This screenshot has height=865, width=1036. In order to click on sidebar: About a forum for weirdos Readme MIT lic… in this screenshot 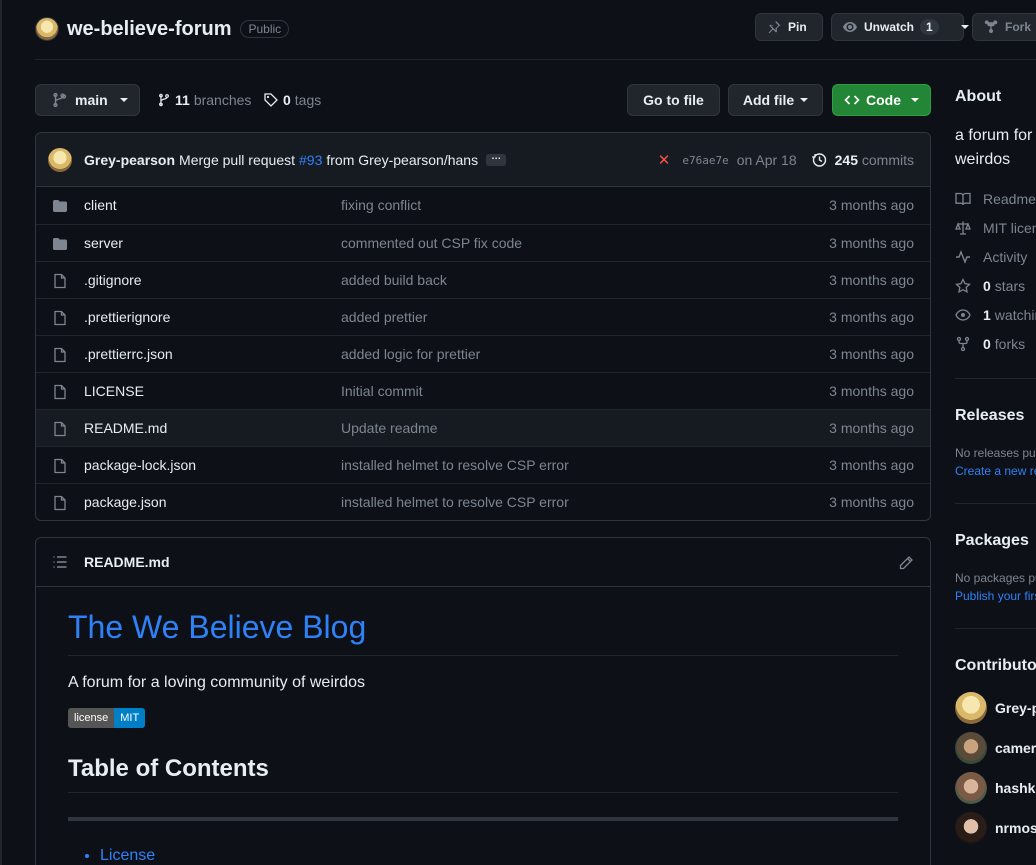, I will do `click(995, 432)`.